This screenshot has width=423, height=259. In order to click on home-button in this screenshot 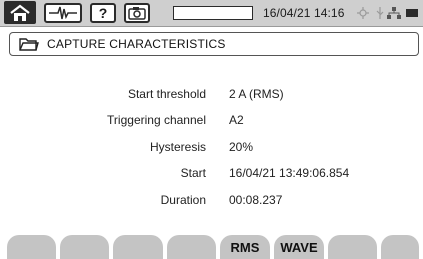, I will do `click(20, 12)`.